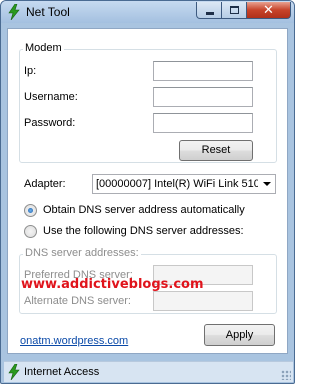  What do you see at coordinates (286, 375) in the screenshot?
I see `resize-grip-icon` at bounding box center [286, 375].